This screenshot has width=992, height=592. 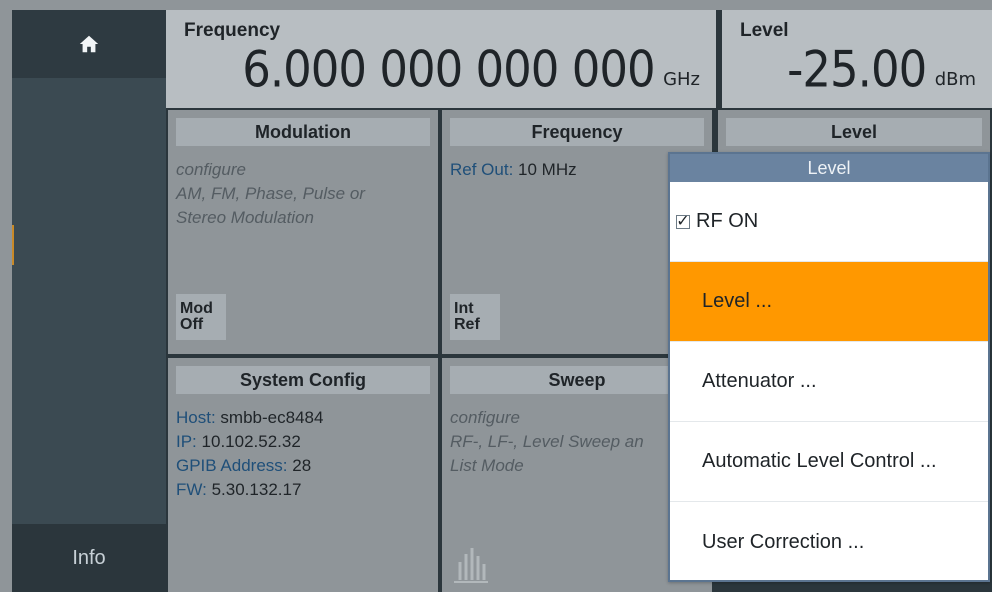 I want to click on level-menu-title: Level, so click(x=829, y=168).